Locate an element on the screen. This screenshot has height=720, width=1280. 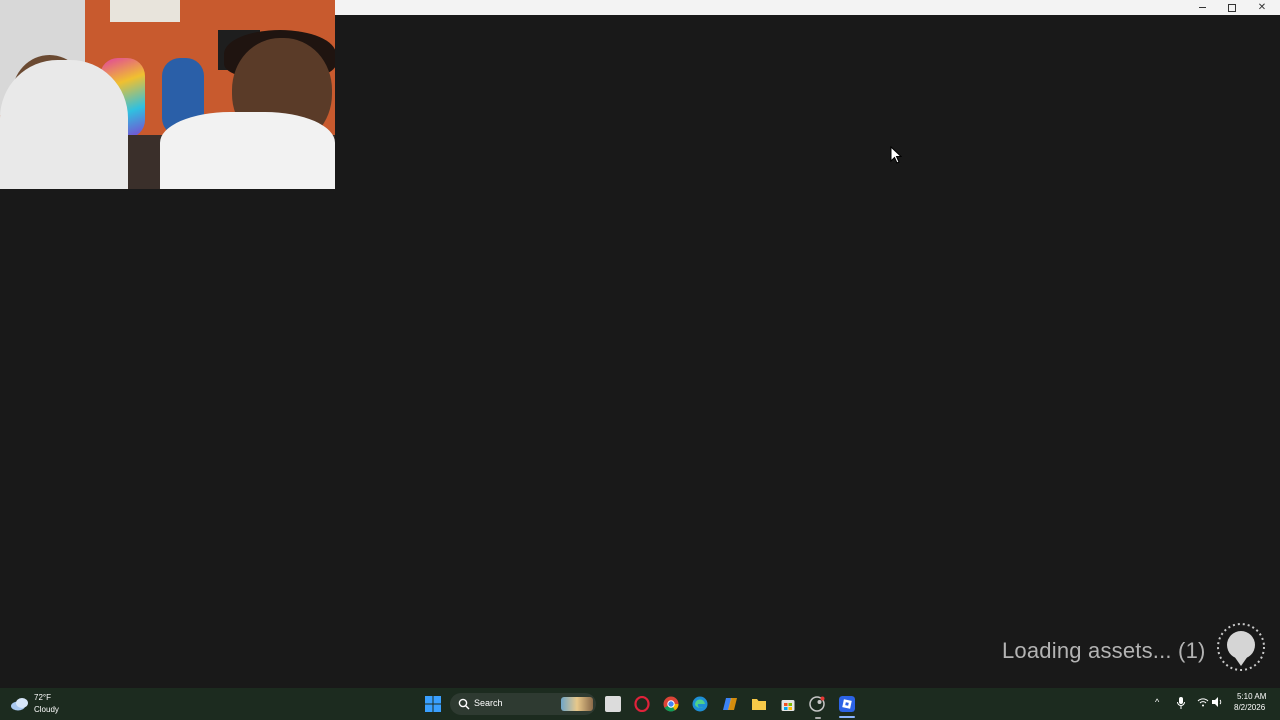
roblox-icon is located at coordinates (847, 704).